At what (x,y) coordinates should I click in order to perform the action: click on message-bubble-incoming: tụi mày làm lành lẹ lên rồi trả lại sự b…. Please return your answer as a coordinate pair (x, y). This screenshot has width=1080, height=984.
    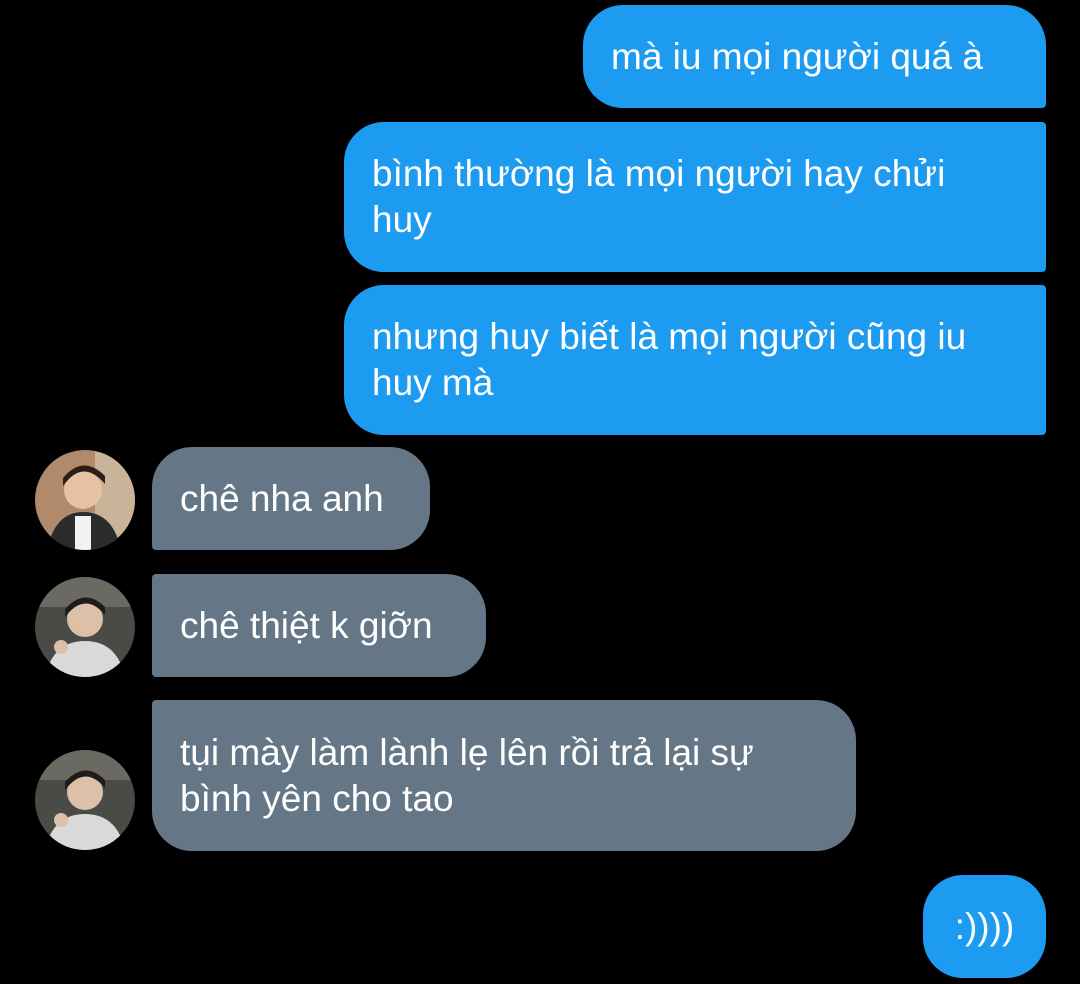
    Looking at the image, I should click on (504, 775).